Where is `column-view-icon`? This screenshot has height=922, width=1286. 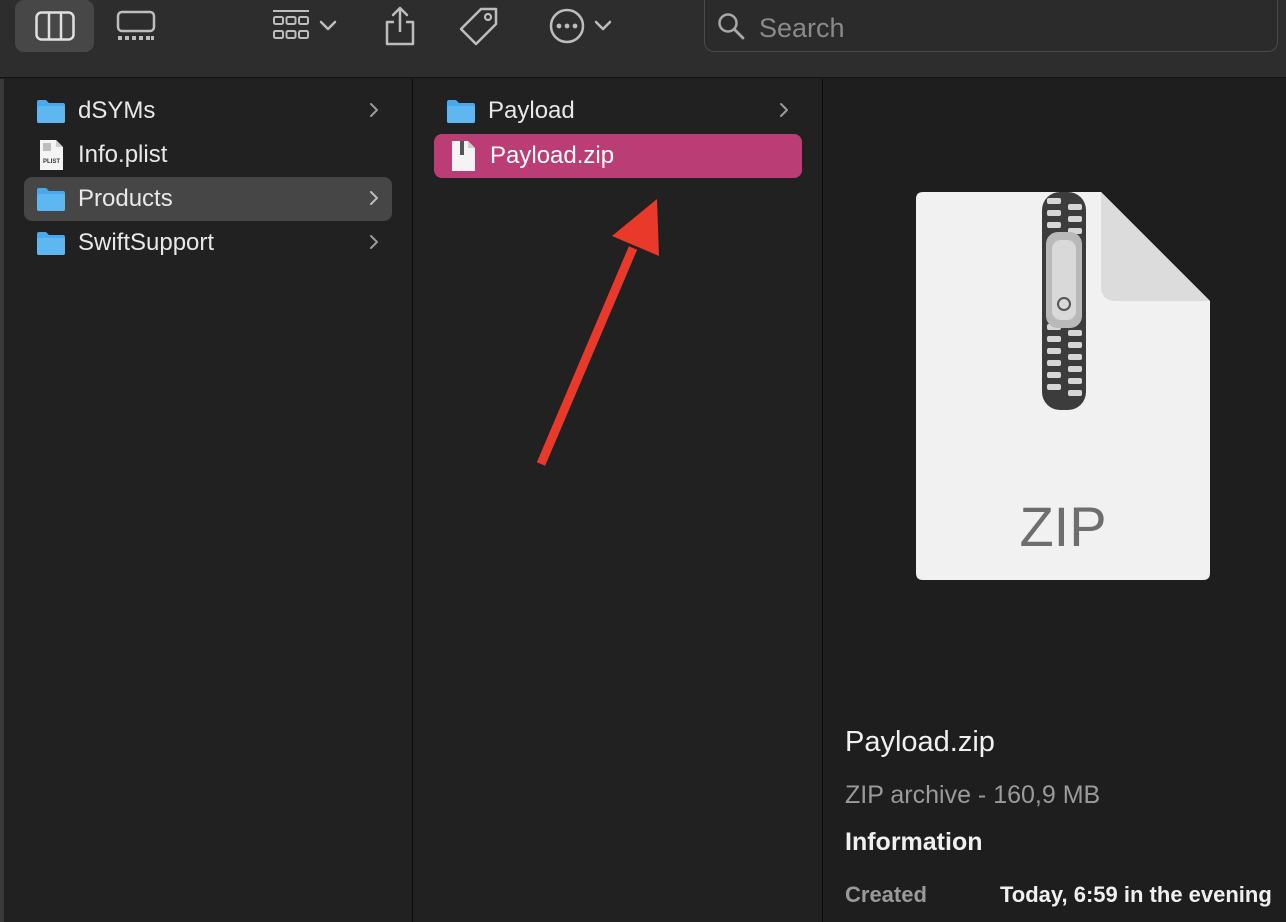 column-view-icon is located at coordinates (54, 26).